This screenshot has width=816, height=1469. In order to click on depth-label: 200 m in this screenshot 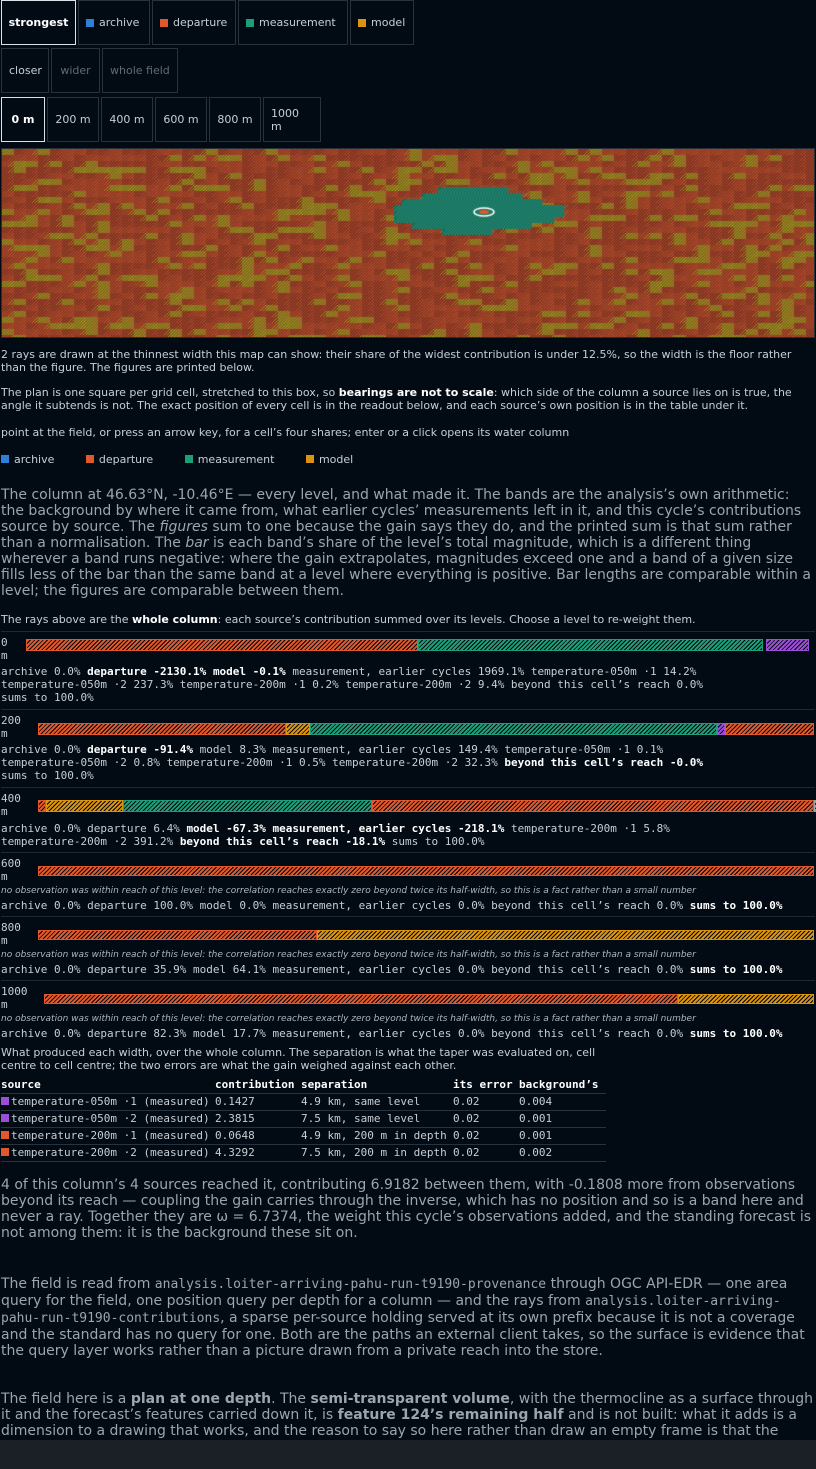, I will do `click(73, 119)`.